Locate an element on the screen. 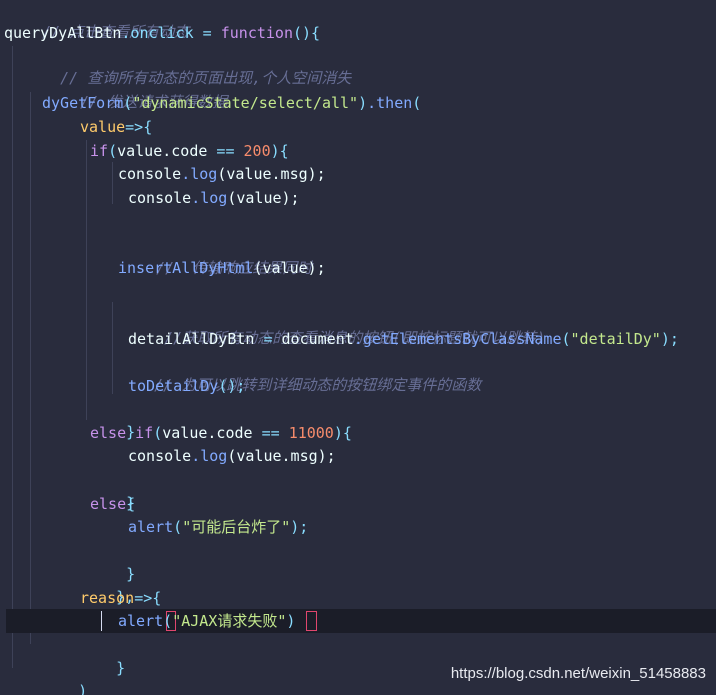 This screenshot has width=716, height=695. property: .onclick is located at coordinates (157, 33).